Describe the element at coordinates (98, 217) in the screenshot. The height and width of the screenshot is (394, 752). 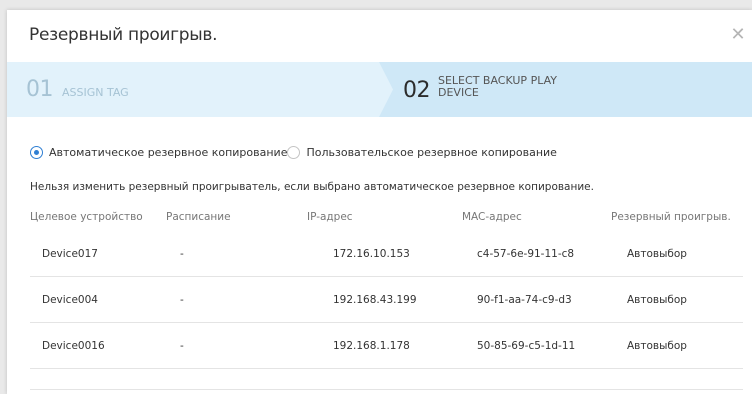
I see `column-header-target-device: Целевое устройство` at that location.